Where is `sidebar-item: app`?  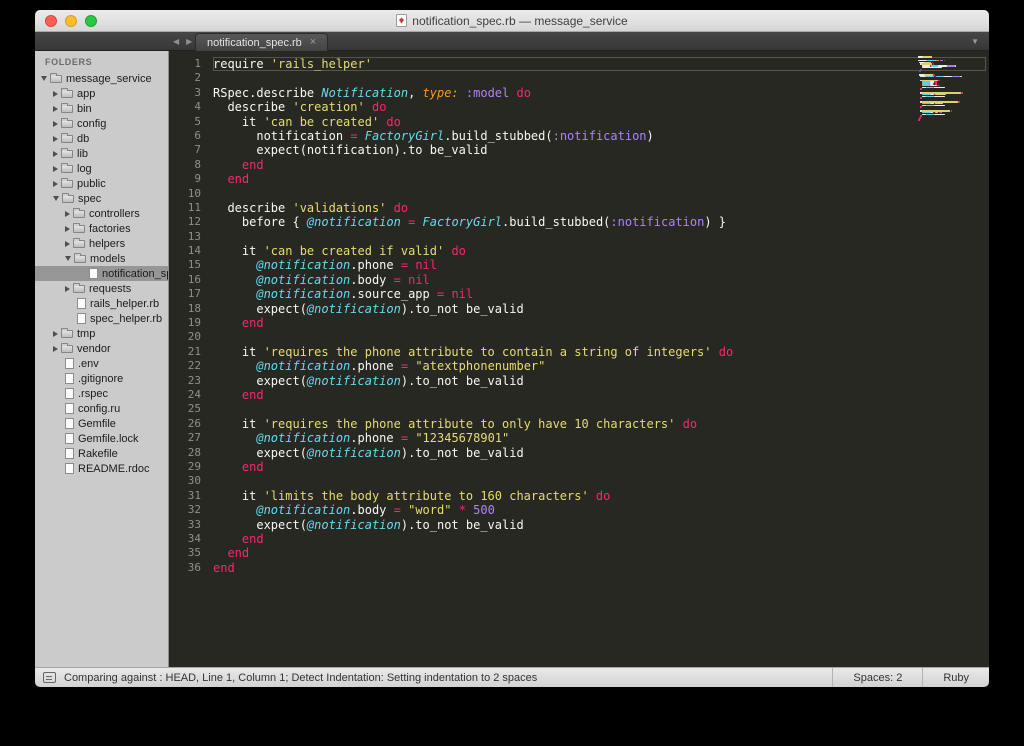
sidebar-item: app is located at coordinates (101, 93).